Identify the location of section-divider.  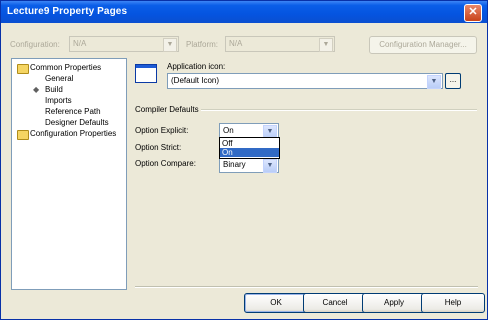
(339, 110).